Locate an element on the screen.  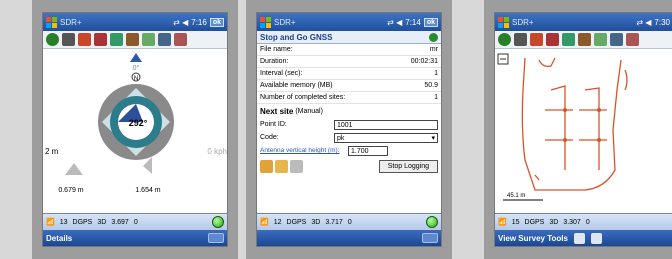
menu-bar is located at coordinates (349, 238).